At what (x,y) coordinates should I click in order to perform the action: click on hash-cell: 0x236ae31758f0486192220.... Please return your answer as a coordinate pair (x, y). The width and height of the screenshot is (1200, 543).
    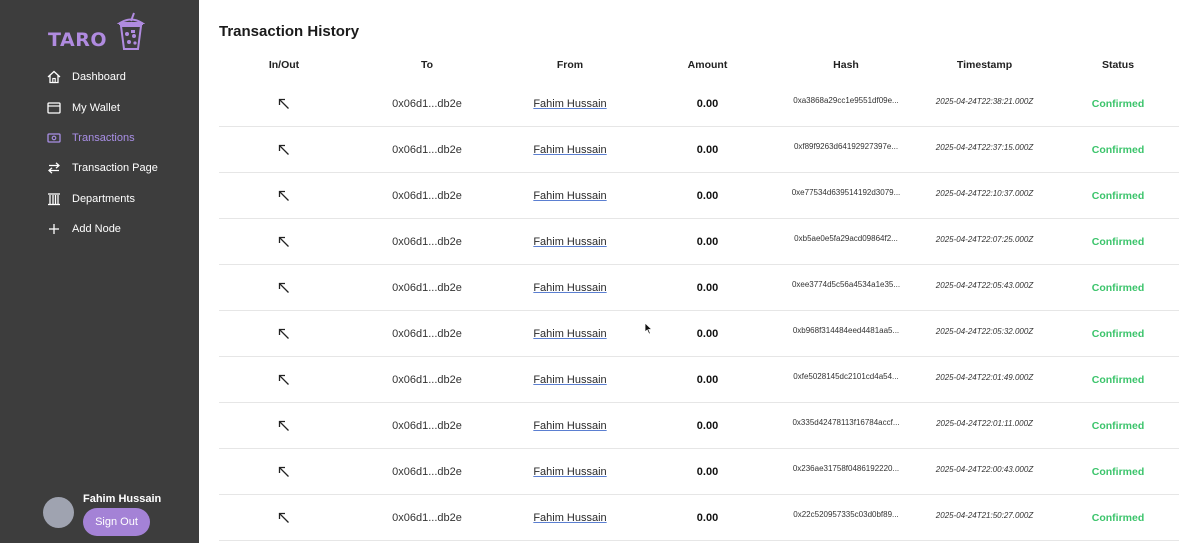
    Looking at the image, I should click on (846, 468).